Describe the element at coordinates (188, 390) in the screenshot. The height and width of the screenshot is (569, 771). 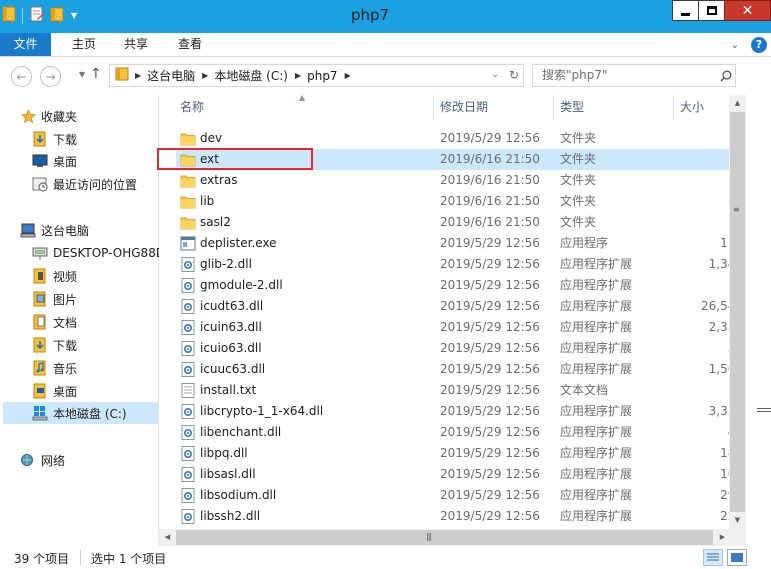
I see `txt-icon` at that location.